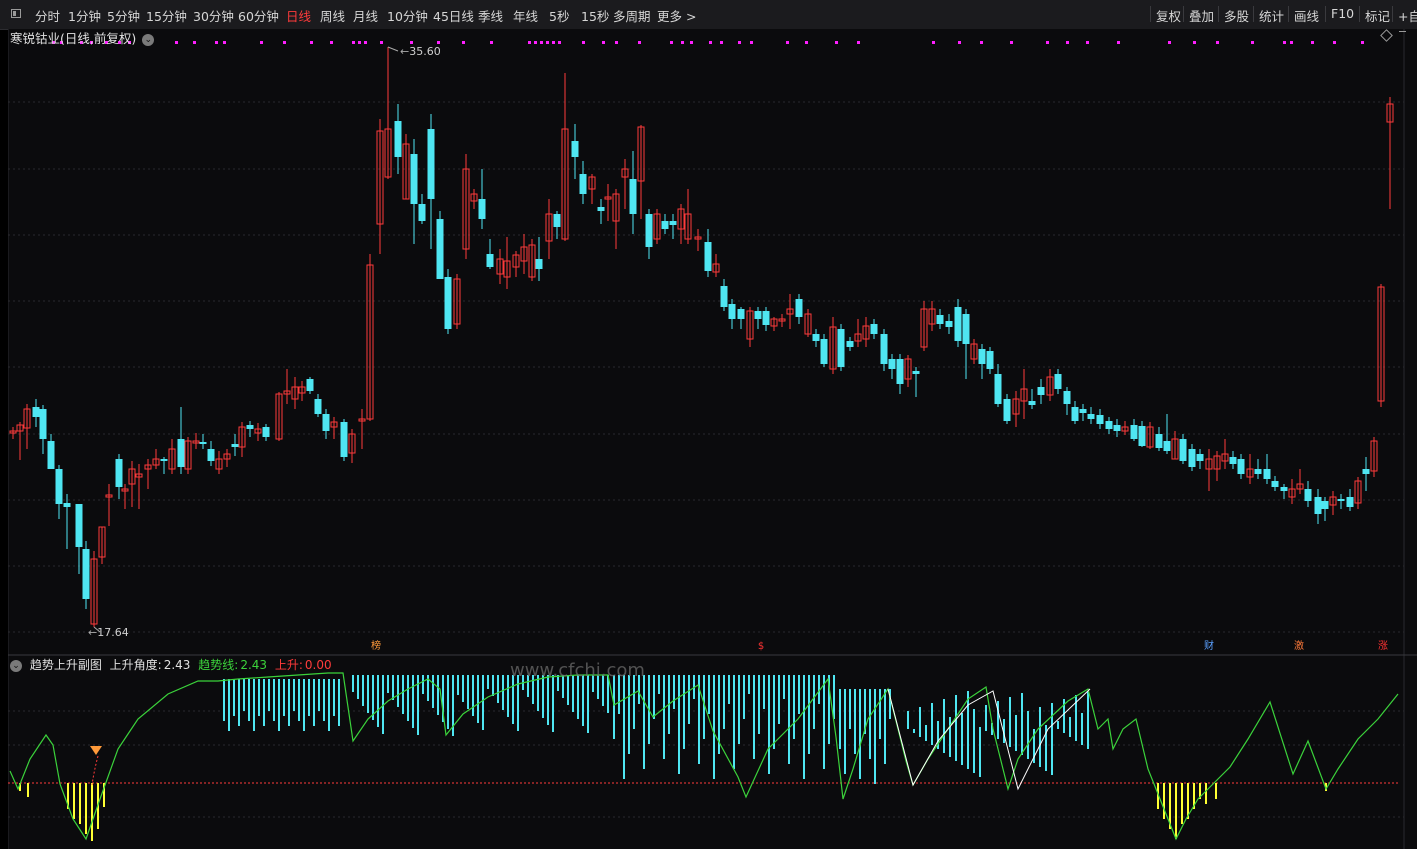 Image resolution: width=1417 pixels, height=849 pixels. Describe the element at coordinates (123, 15) in the screenshot. I see `period-tab-2: 5分钟` at that location.